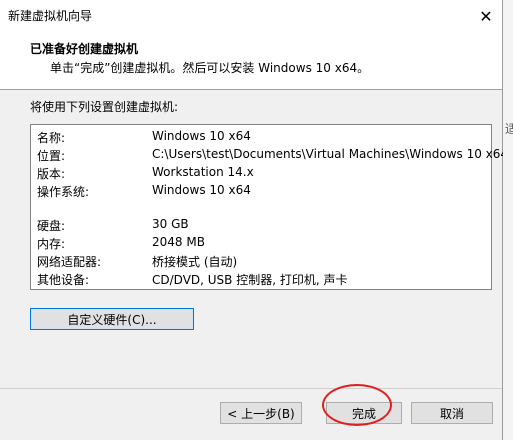 Image resolution: width=513 pixels, height=440 pixels. I want to click on footer-divider, so click(251, 388).